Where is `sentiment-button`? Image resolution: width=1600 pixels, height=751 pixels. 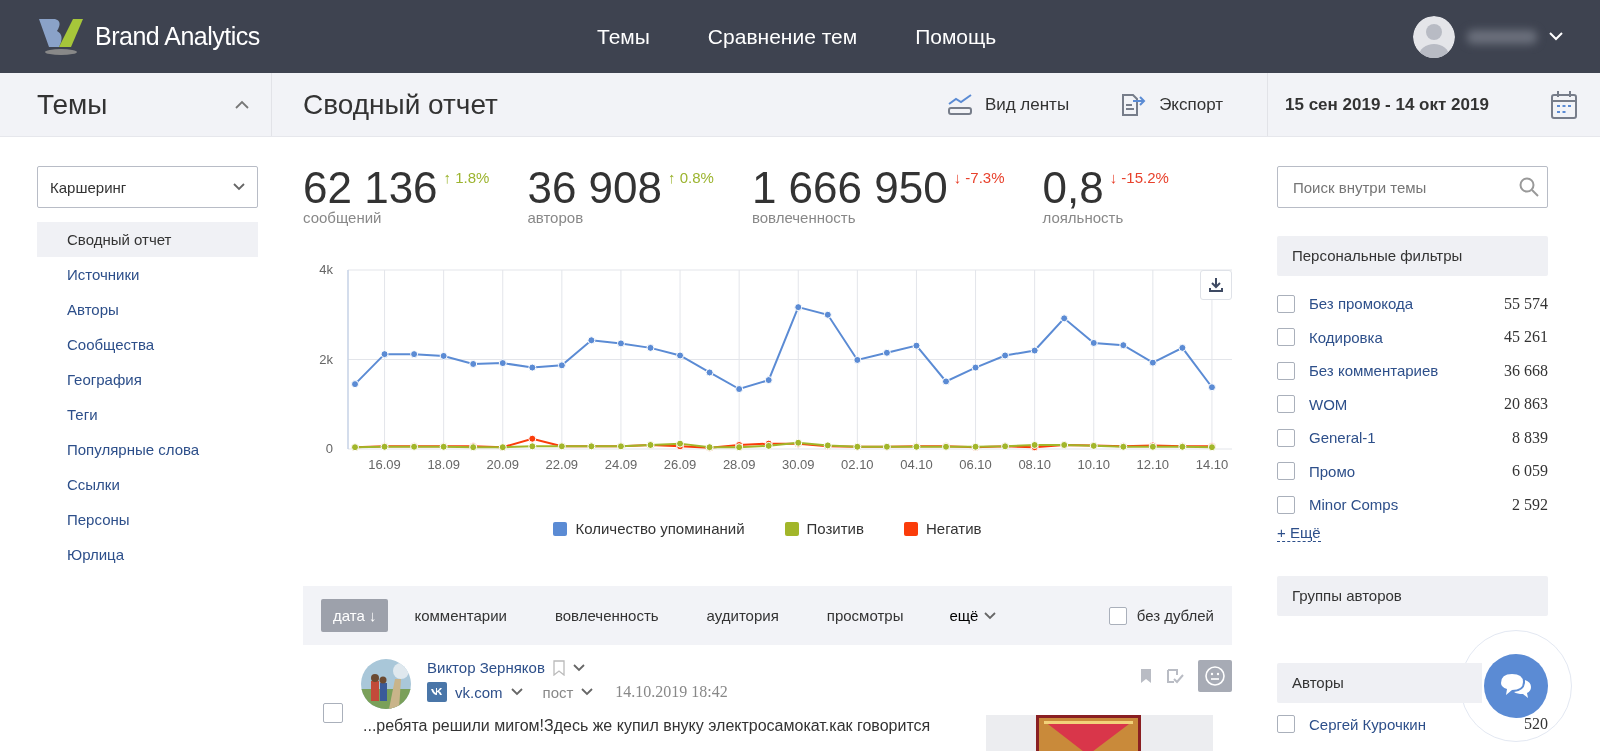 sentiment-button is located at coordinates (1215, 676).